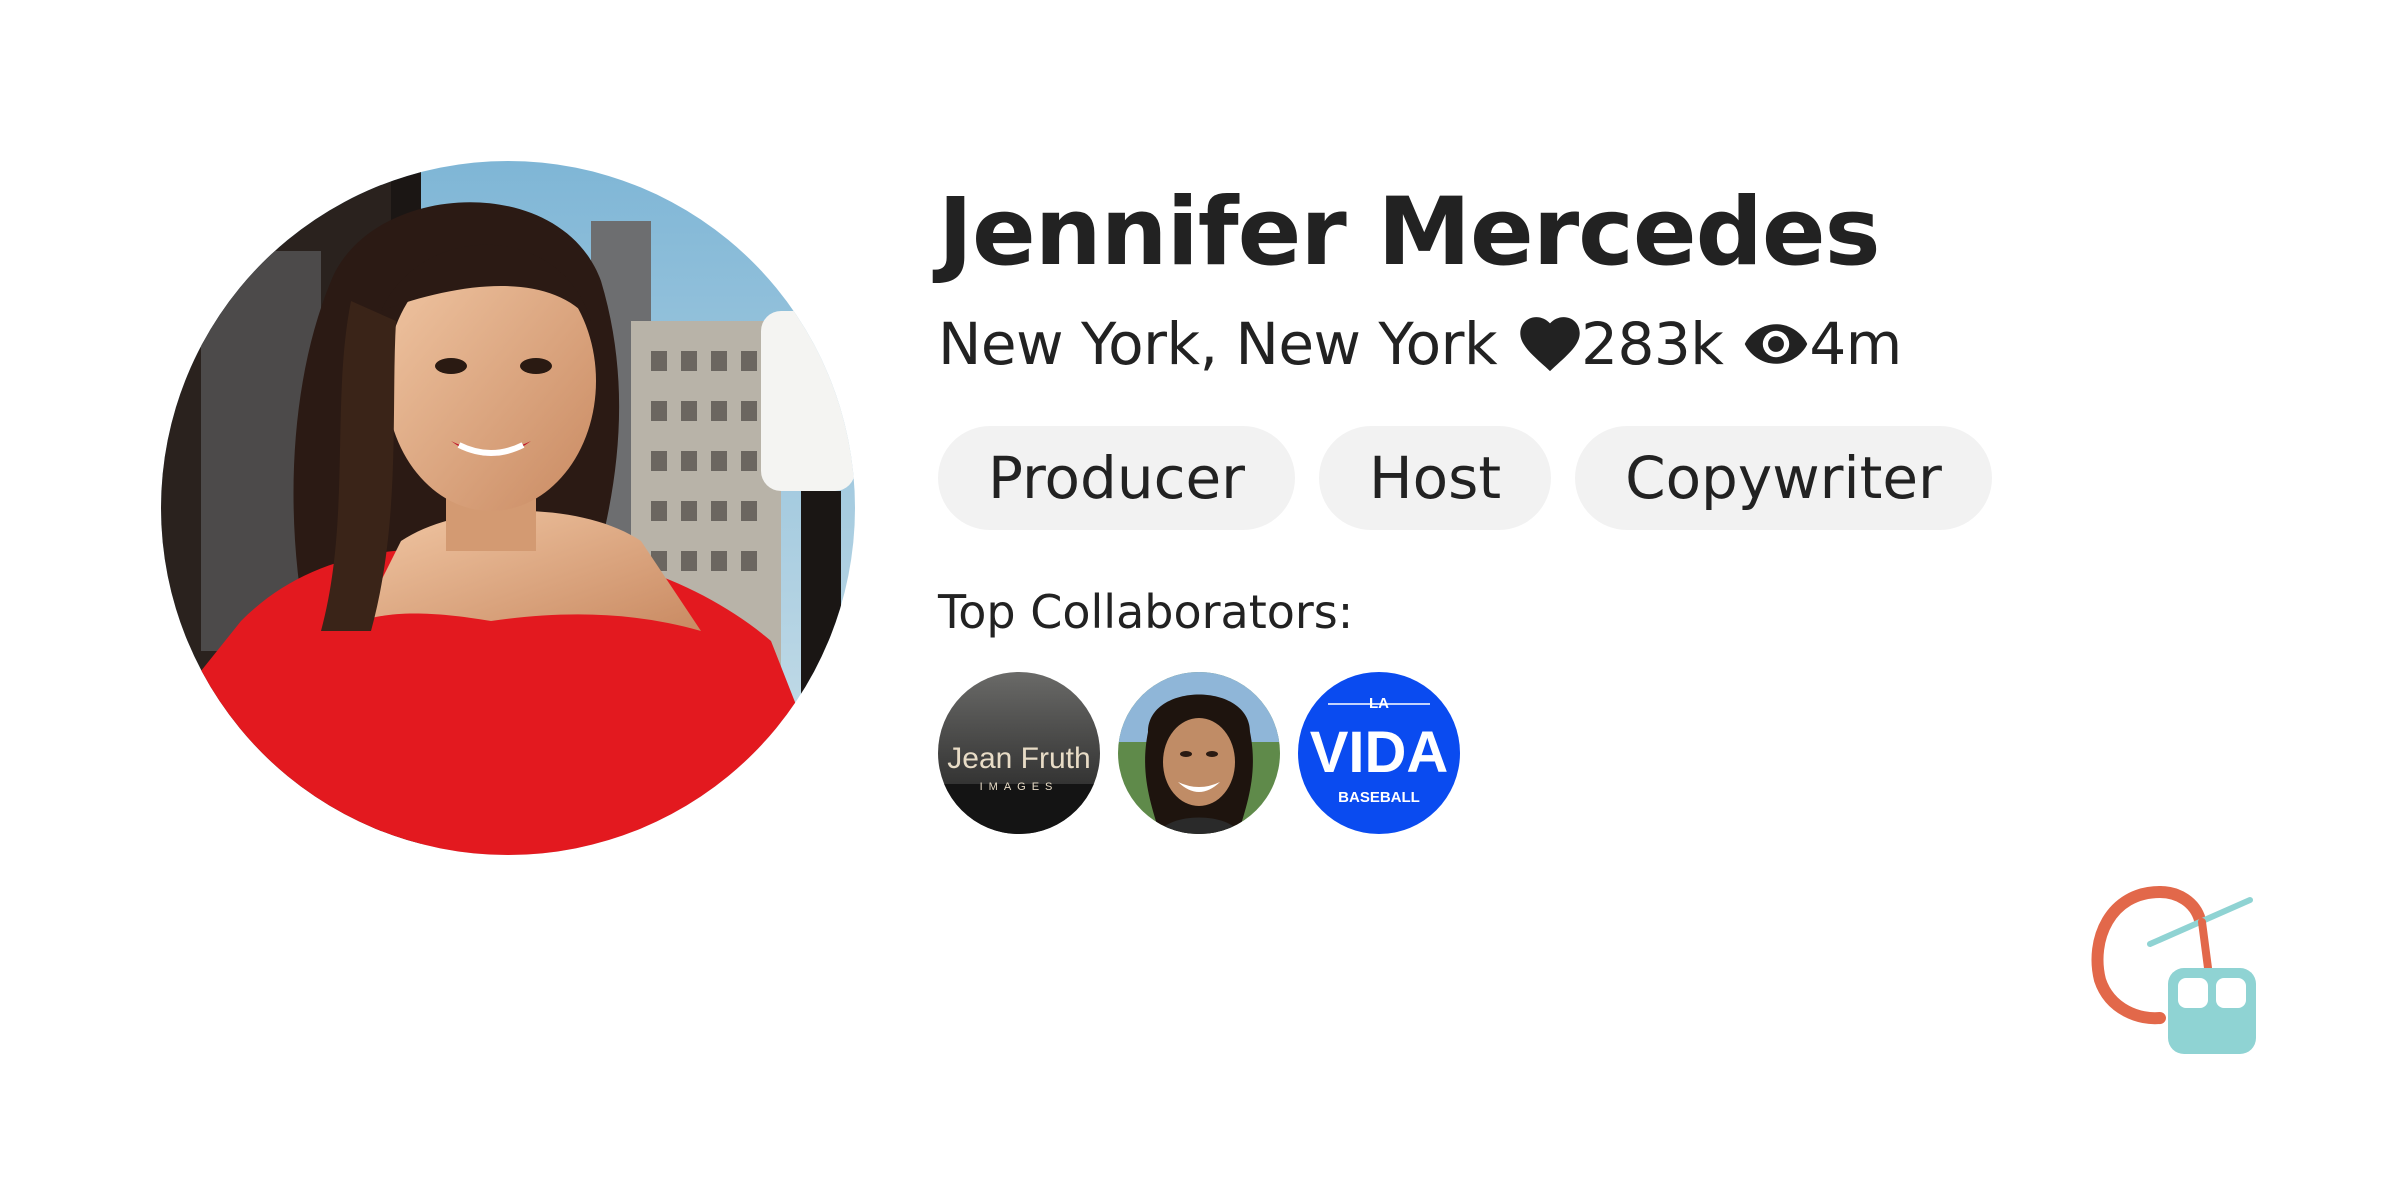 This screenshot has width=2400, height=1200. I want to click on tag-copywriter: Copywriter, so click(1783, 478).